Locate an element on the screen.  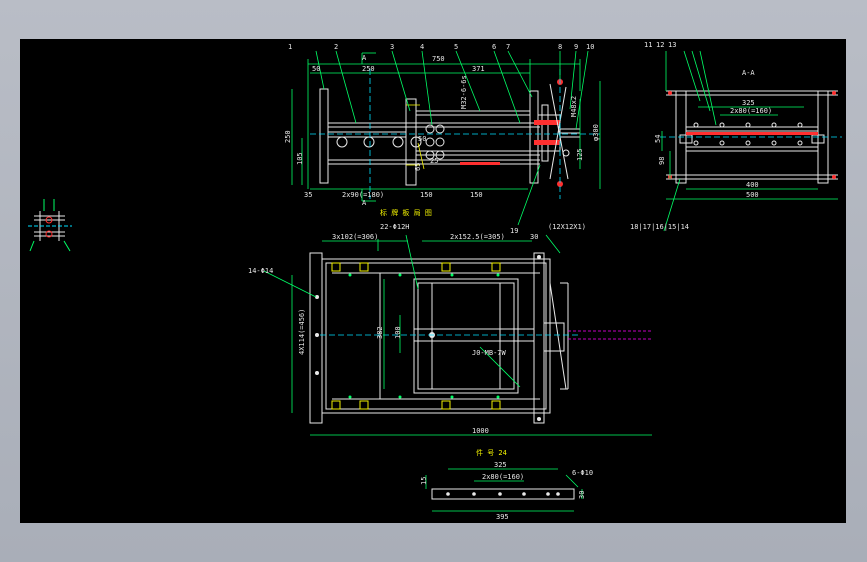
dim-150-a: 150 is located at coordinates (426, 195).